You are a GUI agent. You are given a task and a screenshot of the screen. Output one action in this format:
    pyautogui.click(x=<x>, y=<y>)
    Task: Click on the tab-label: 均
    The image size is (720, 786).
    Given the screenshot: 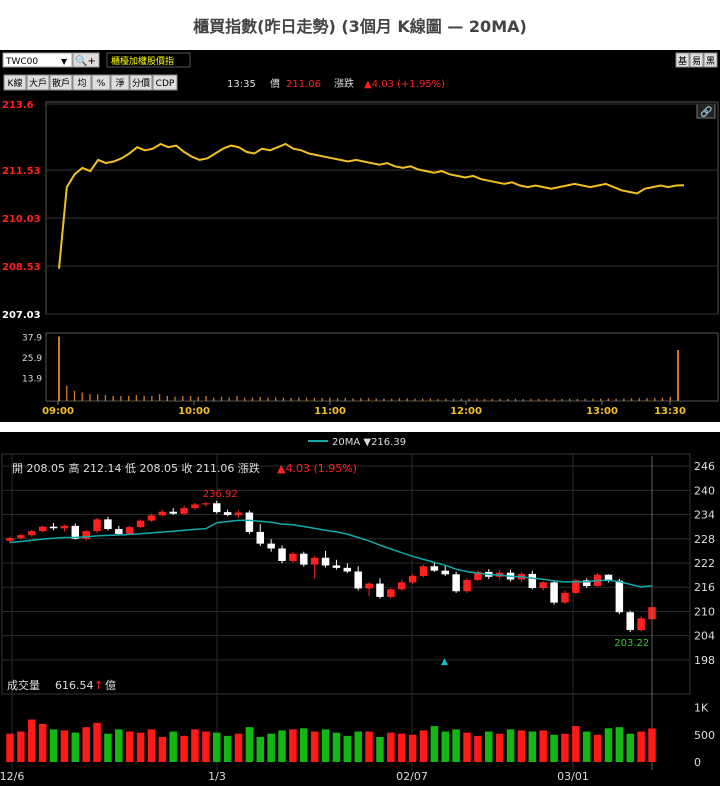 What is the action you would take?
    pyautogui.click(x=81, y=83)
    